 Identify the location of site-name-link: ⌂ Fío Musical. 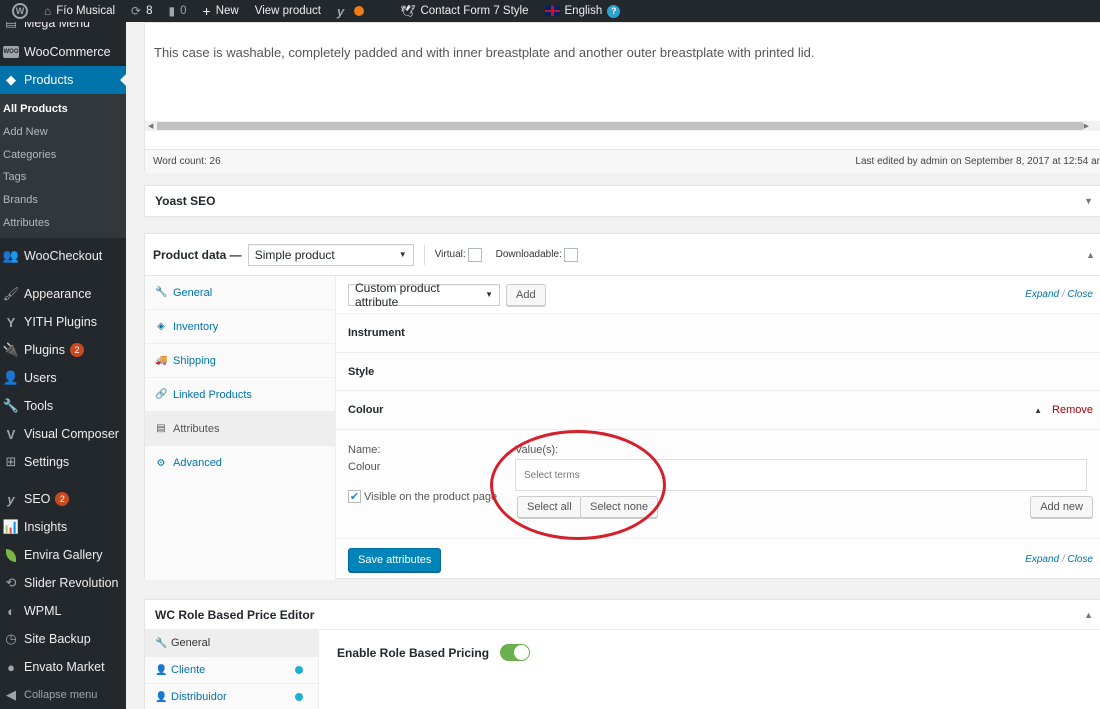
(79, 11).